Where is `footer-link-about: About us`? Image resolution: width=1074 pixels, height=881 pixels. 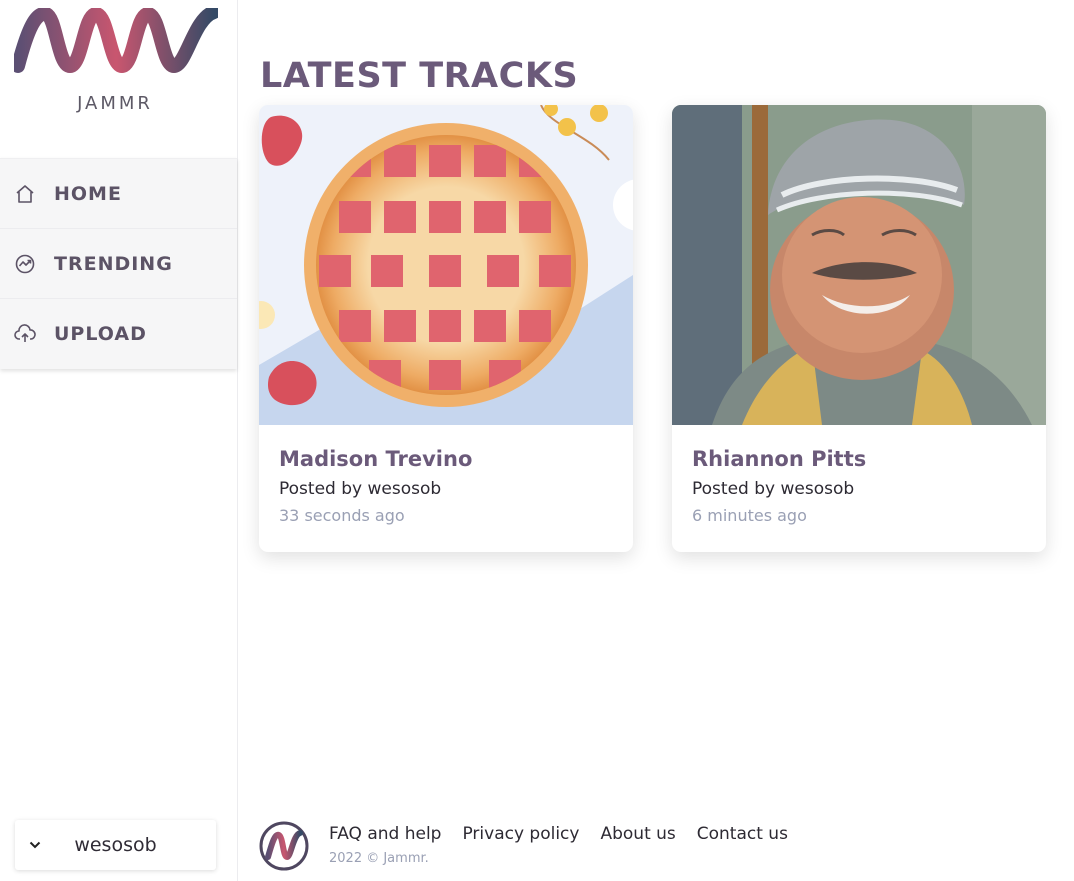 footer-link-about: About us is located at coordinates (637, 834).